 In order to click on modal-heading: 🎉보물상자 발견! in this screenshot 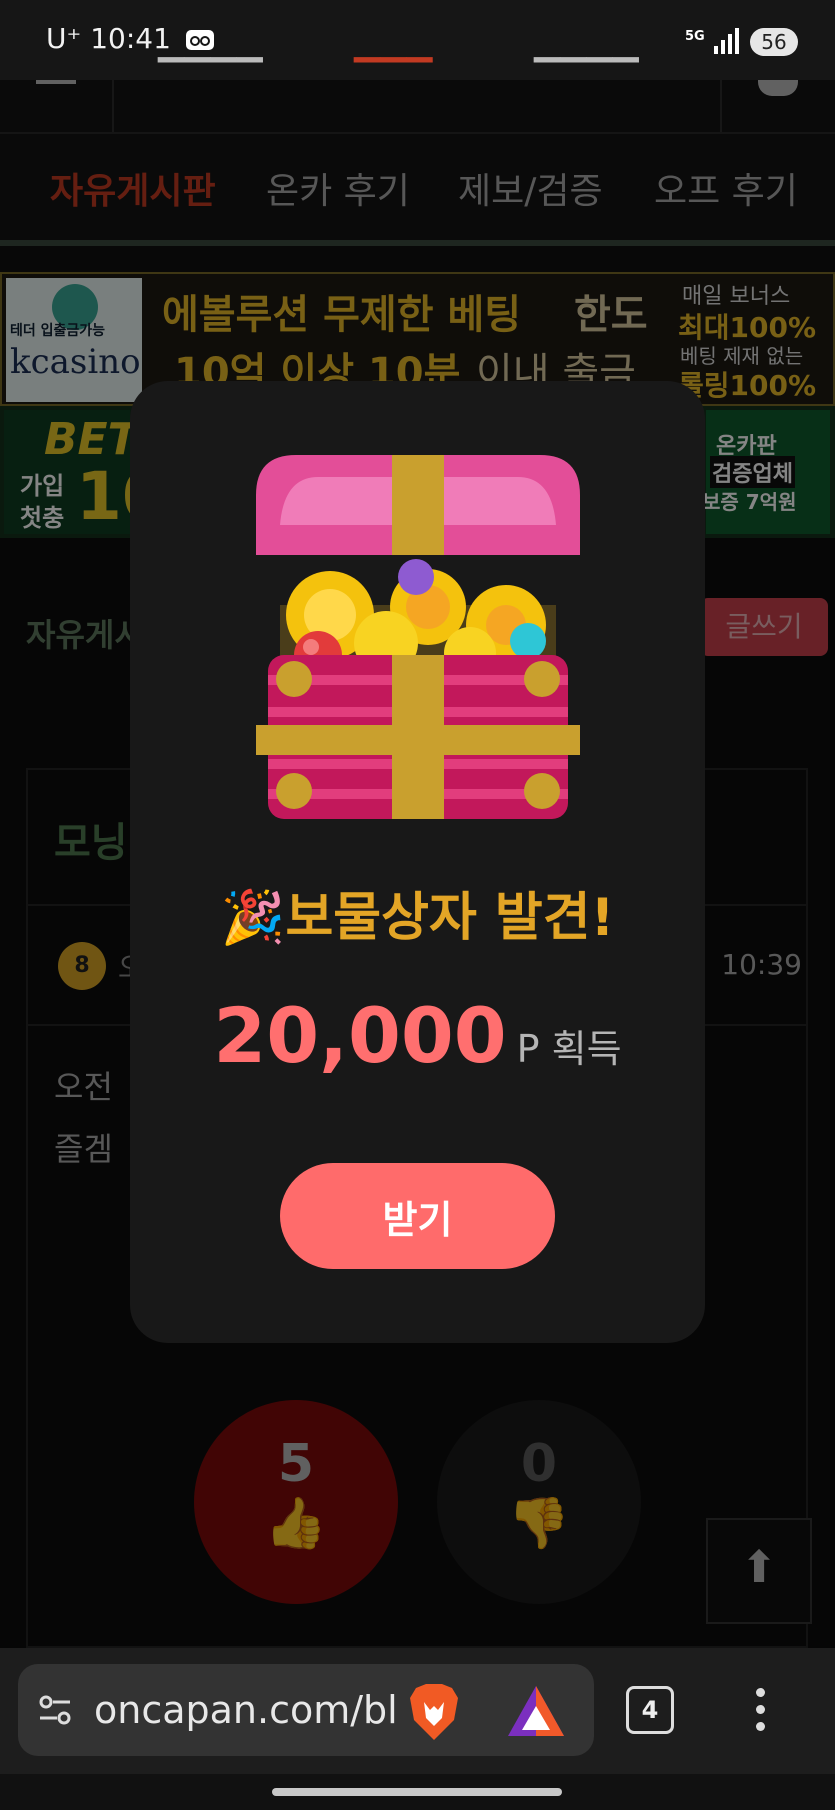, I will do `click(417, 918)`.